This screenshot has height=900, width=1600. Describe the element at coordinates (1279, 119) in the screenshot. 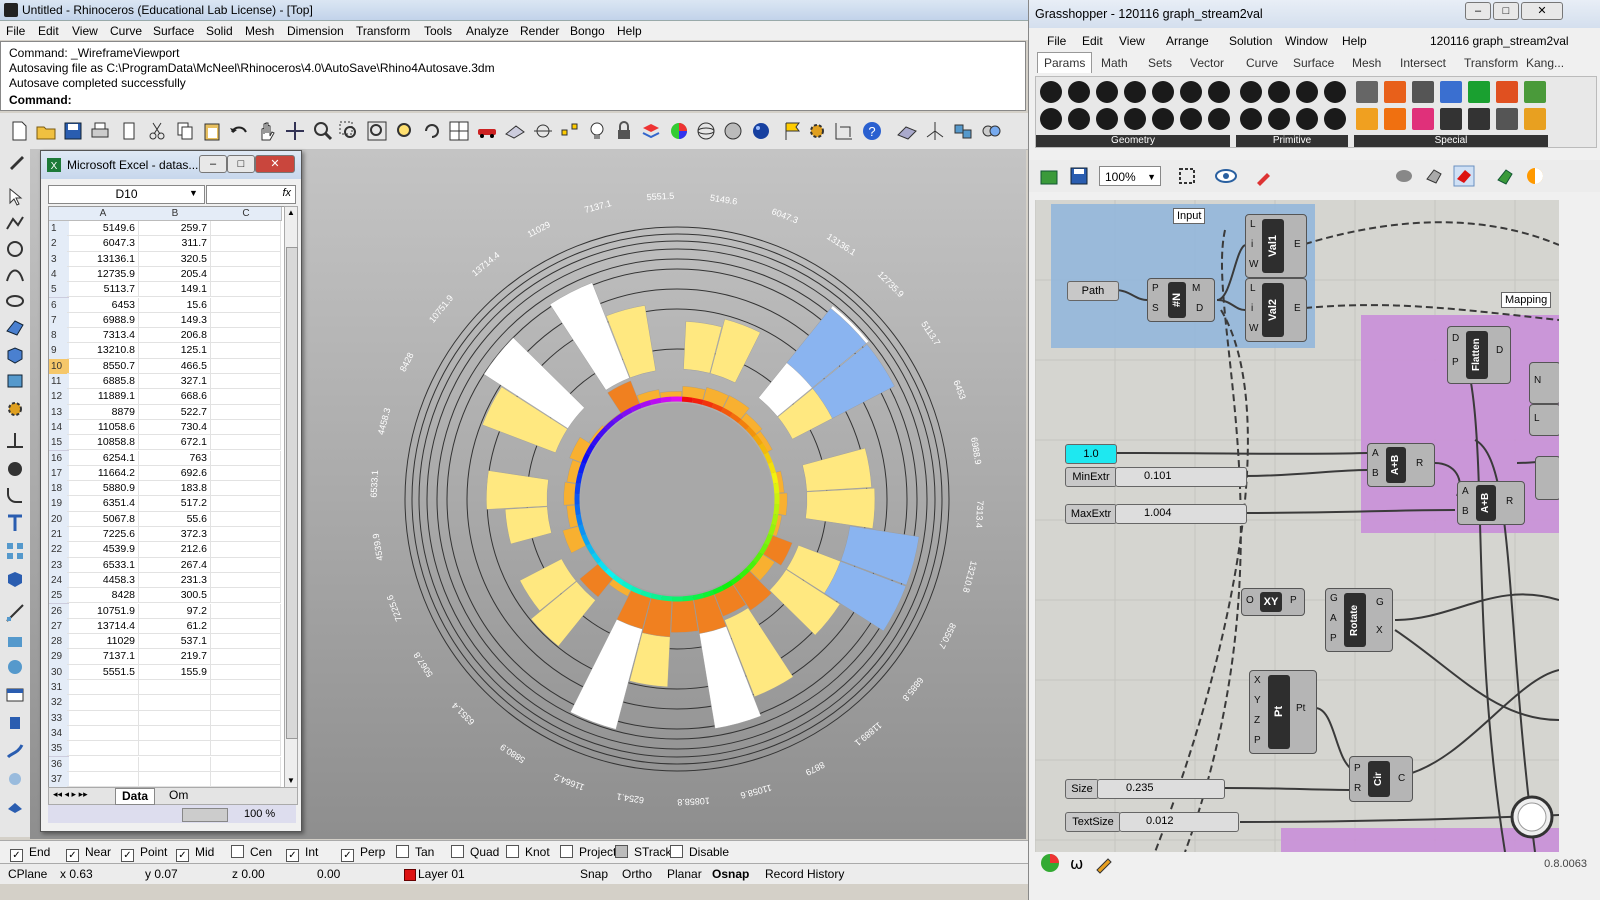

I see `primitive-param-icon` at that location.